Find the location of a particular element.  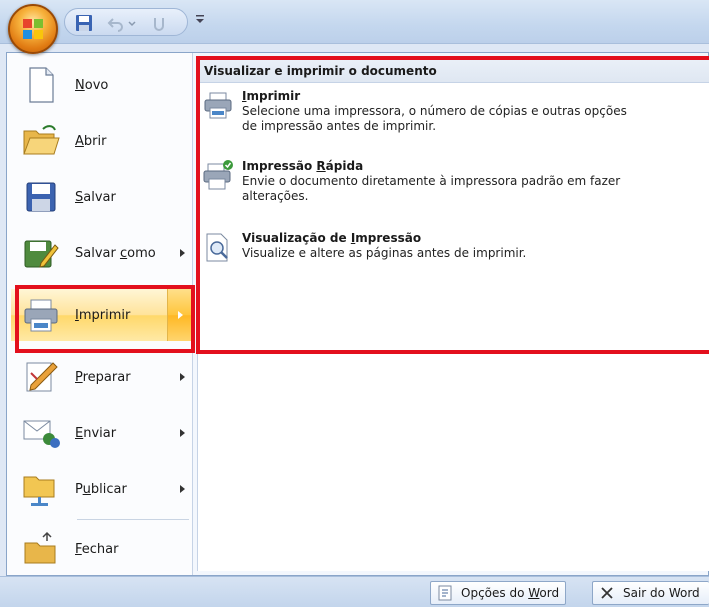

menu-item-label: Enviar is located at coordinates (96, 433).